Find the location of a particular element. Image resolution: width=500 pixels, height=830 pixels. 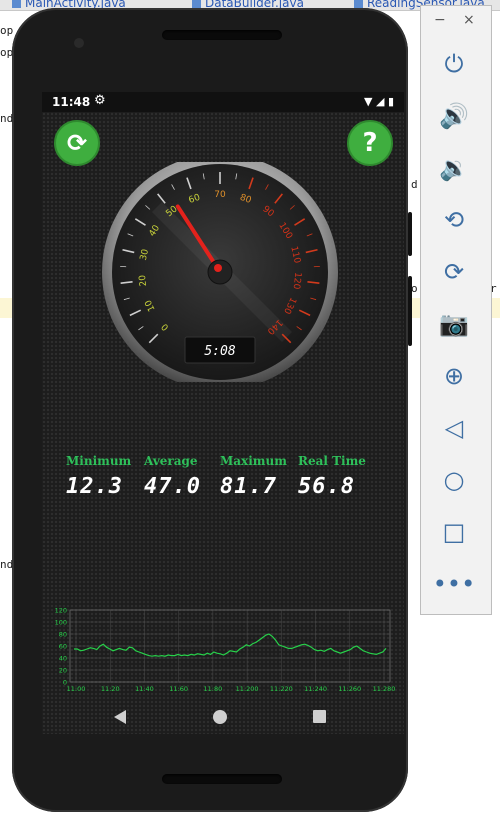

stat-maximum: Maximum 81.7 is located at coordinates (265, 476).